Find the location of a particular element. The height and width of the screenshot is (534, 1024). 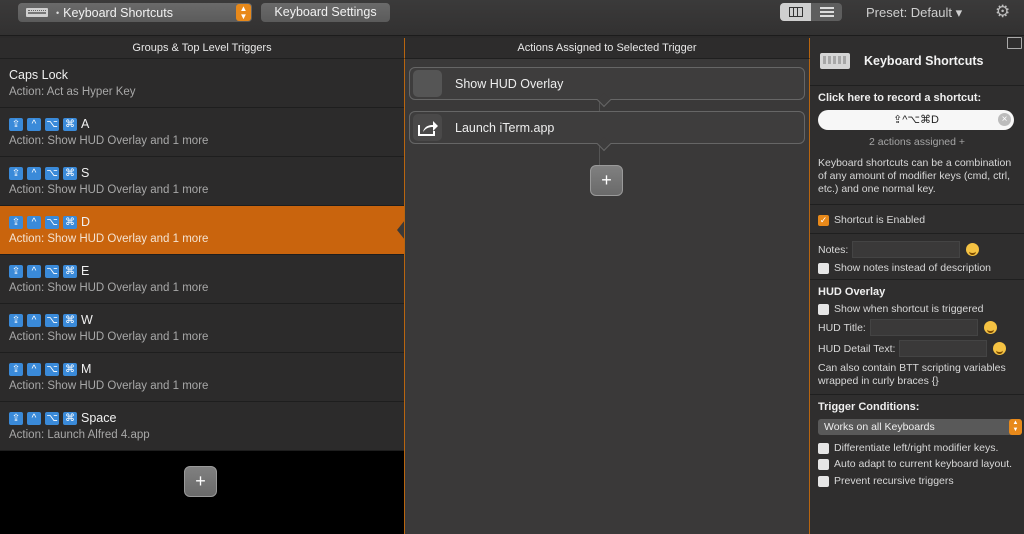

action-card-launch-iterm: Launch iTerm.app is located at coordinates (607, 131).